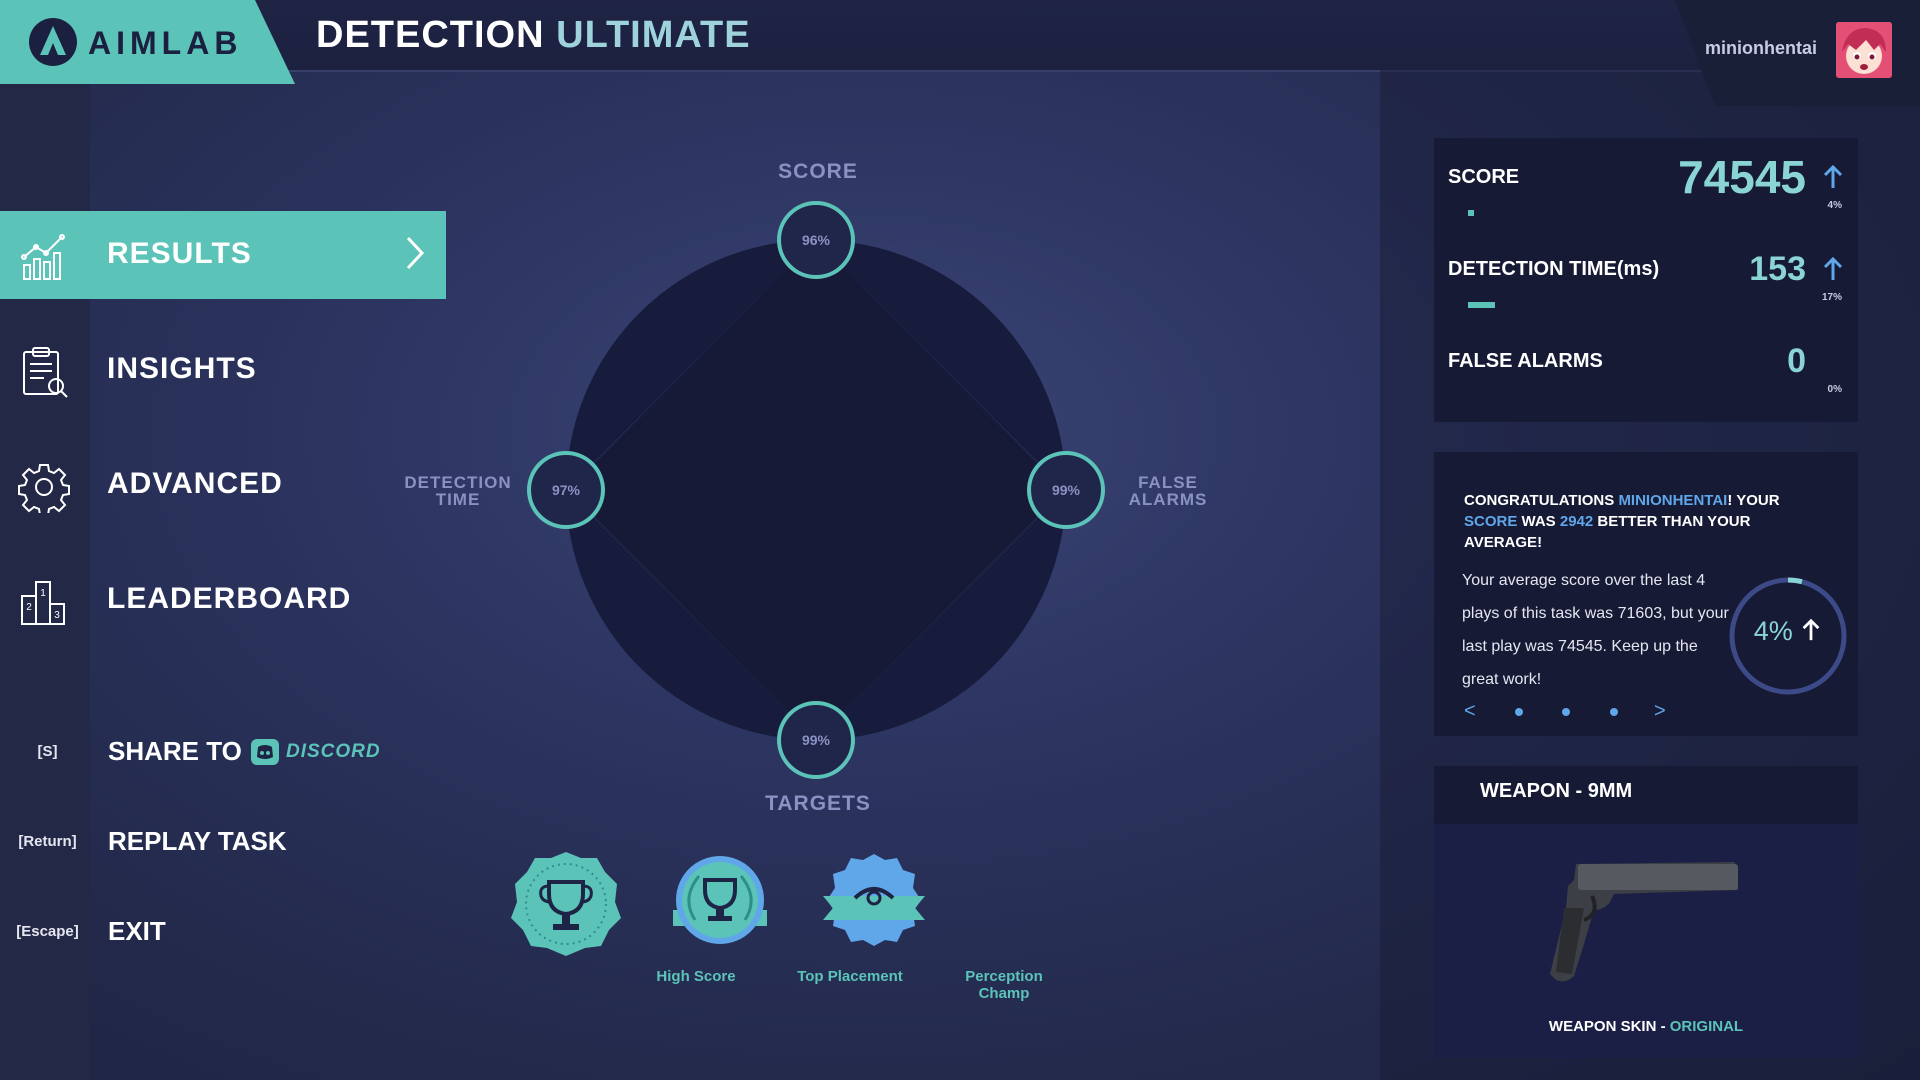  I want to click on prev-insight-button: <, so click(1470, 711).